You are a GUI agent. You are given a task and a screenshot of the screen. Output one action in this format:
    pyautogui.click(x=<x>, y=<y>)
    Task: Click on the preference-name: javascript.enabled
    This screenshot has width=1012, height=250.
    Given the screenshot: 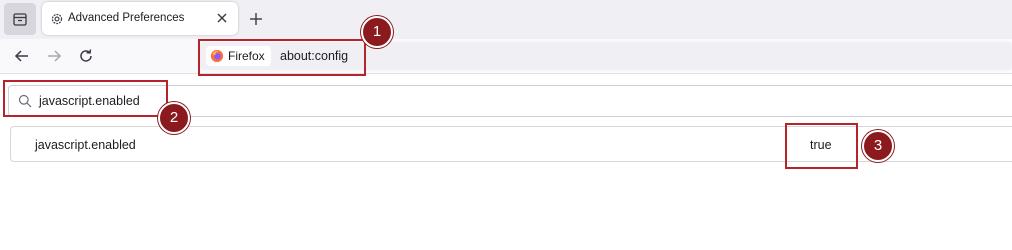 What is the action you would take?
    pyautogui.click(x=85, y=145)
    